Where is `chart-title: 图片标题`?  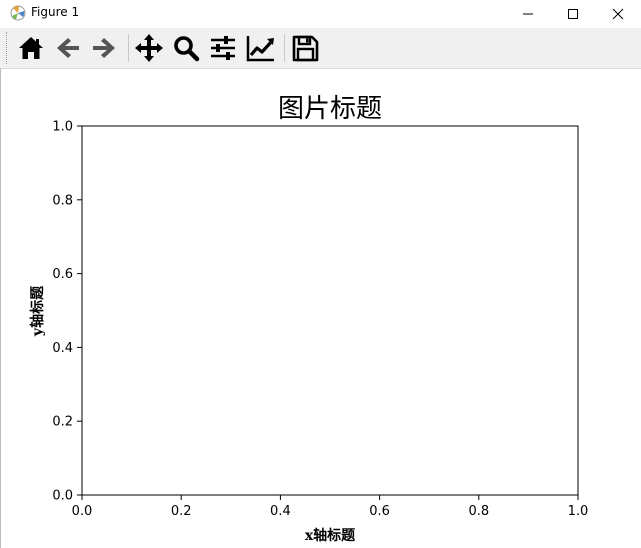 chart-title: 图片标题 is located at coordinates (330, 109).